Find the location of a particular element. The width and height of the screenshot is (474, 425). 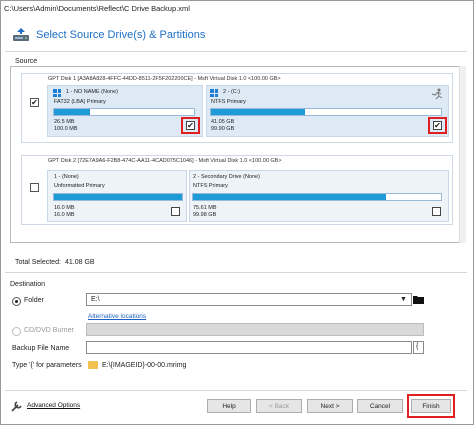

chevron-down-icon: ▼ is located at coordinates (403, 299).